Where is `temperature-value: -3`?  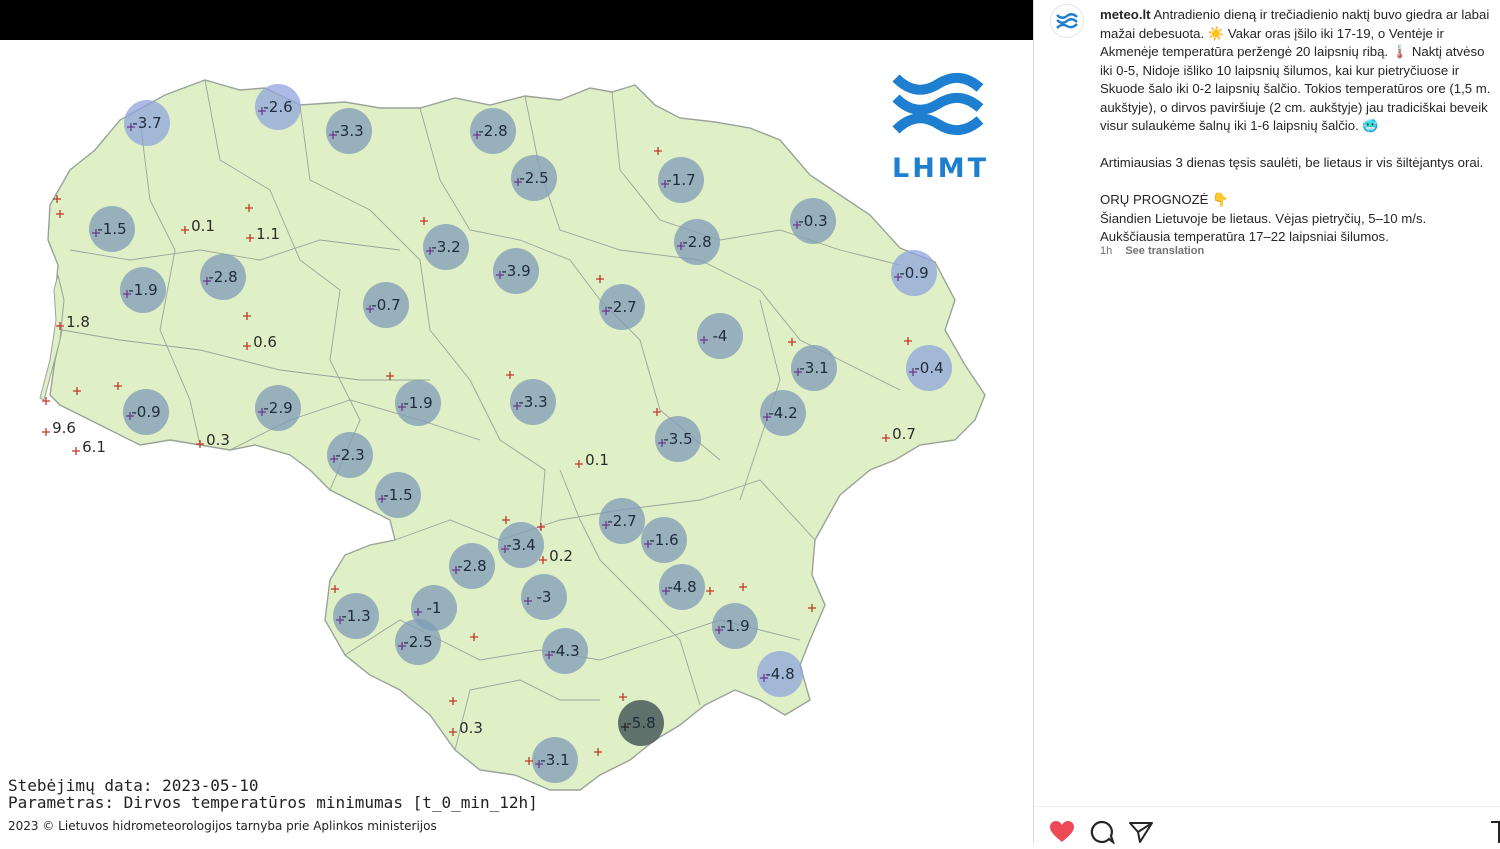
temperature-value: -3 is located at coordinates (544, 597).